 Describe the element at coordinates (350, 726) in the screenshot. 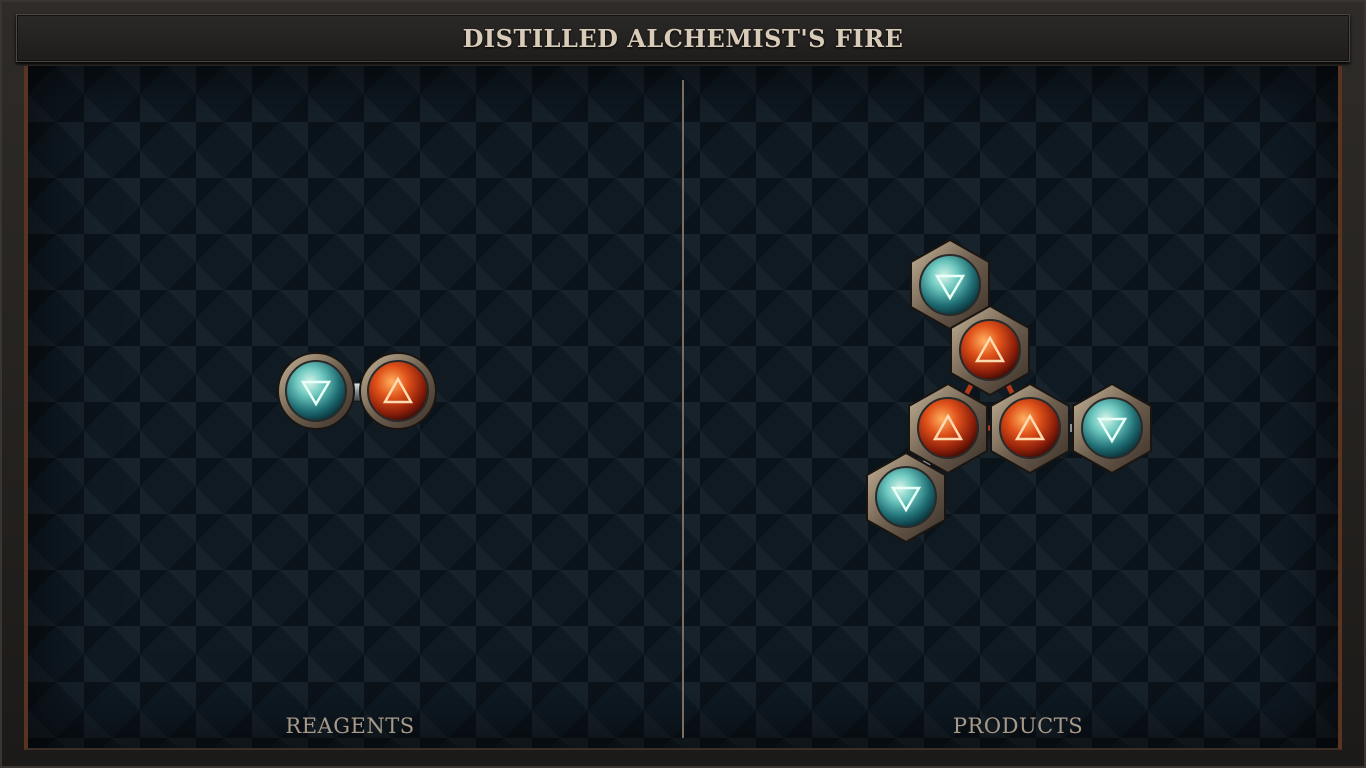

I see `reagents-label: REAGENTS` at that location.